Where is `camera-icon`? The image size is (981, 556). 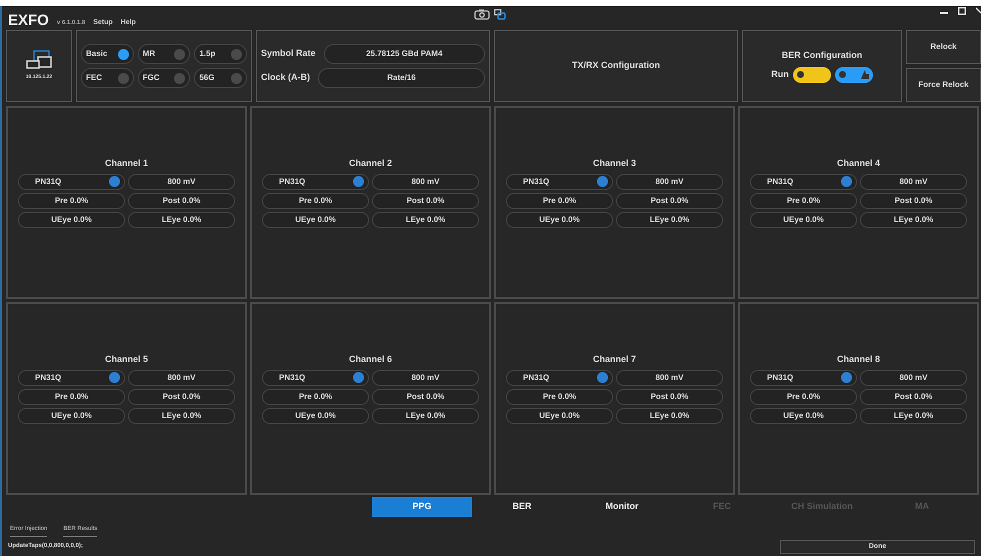 camera-icon is located at coordinates (482, 14).